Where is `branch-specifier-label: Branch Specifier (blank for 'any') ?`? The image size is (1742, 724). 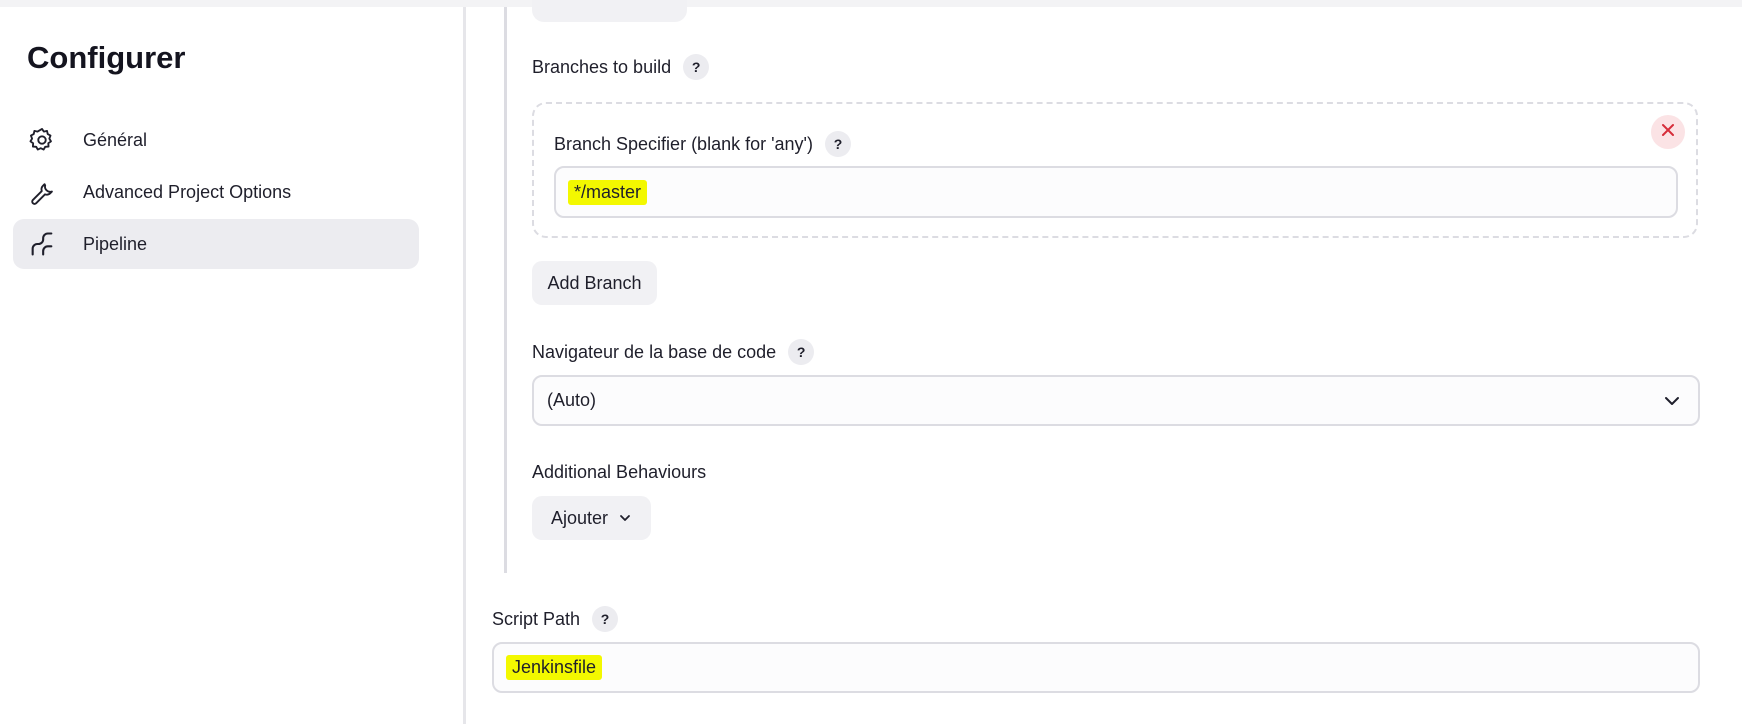
branch-specifier-label: Branch Specifier (blank for 'any') ? is located at coordinates (702, 144).